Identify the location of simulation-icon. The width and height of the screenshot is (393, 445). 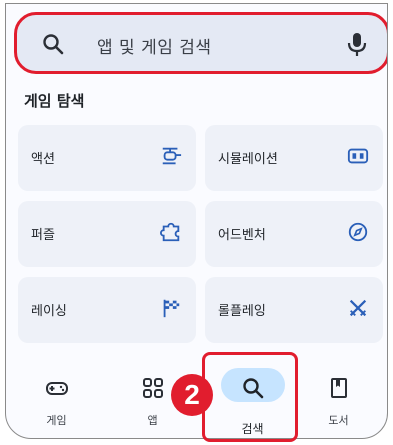
(358, 156).